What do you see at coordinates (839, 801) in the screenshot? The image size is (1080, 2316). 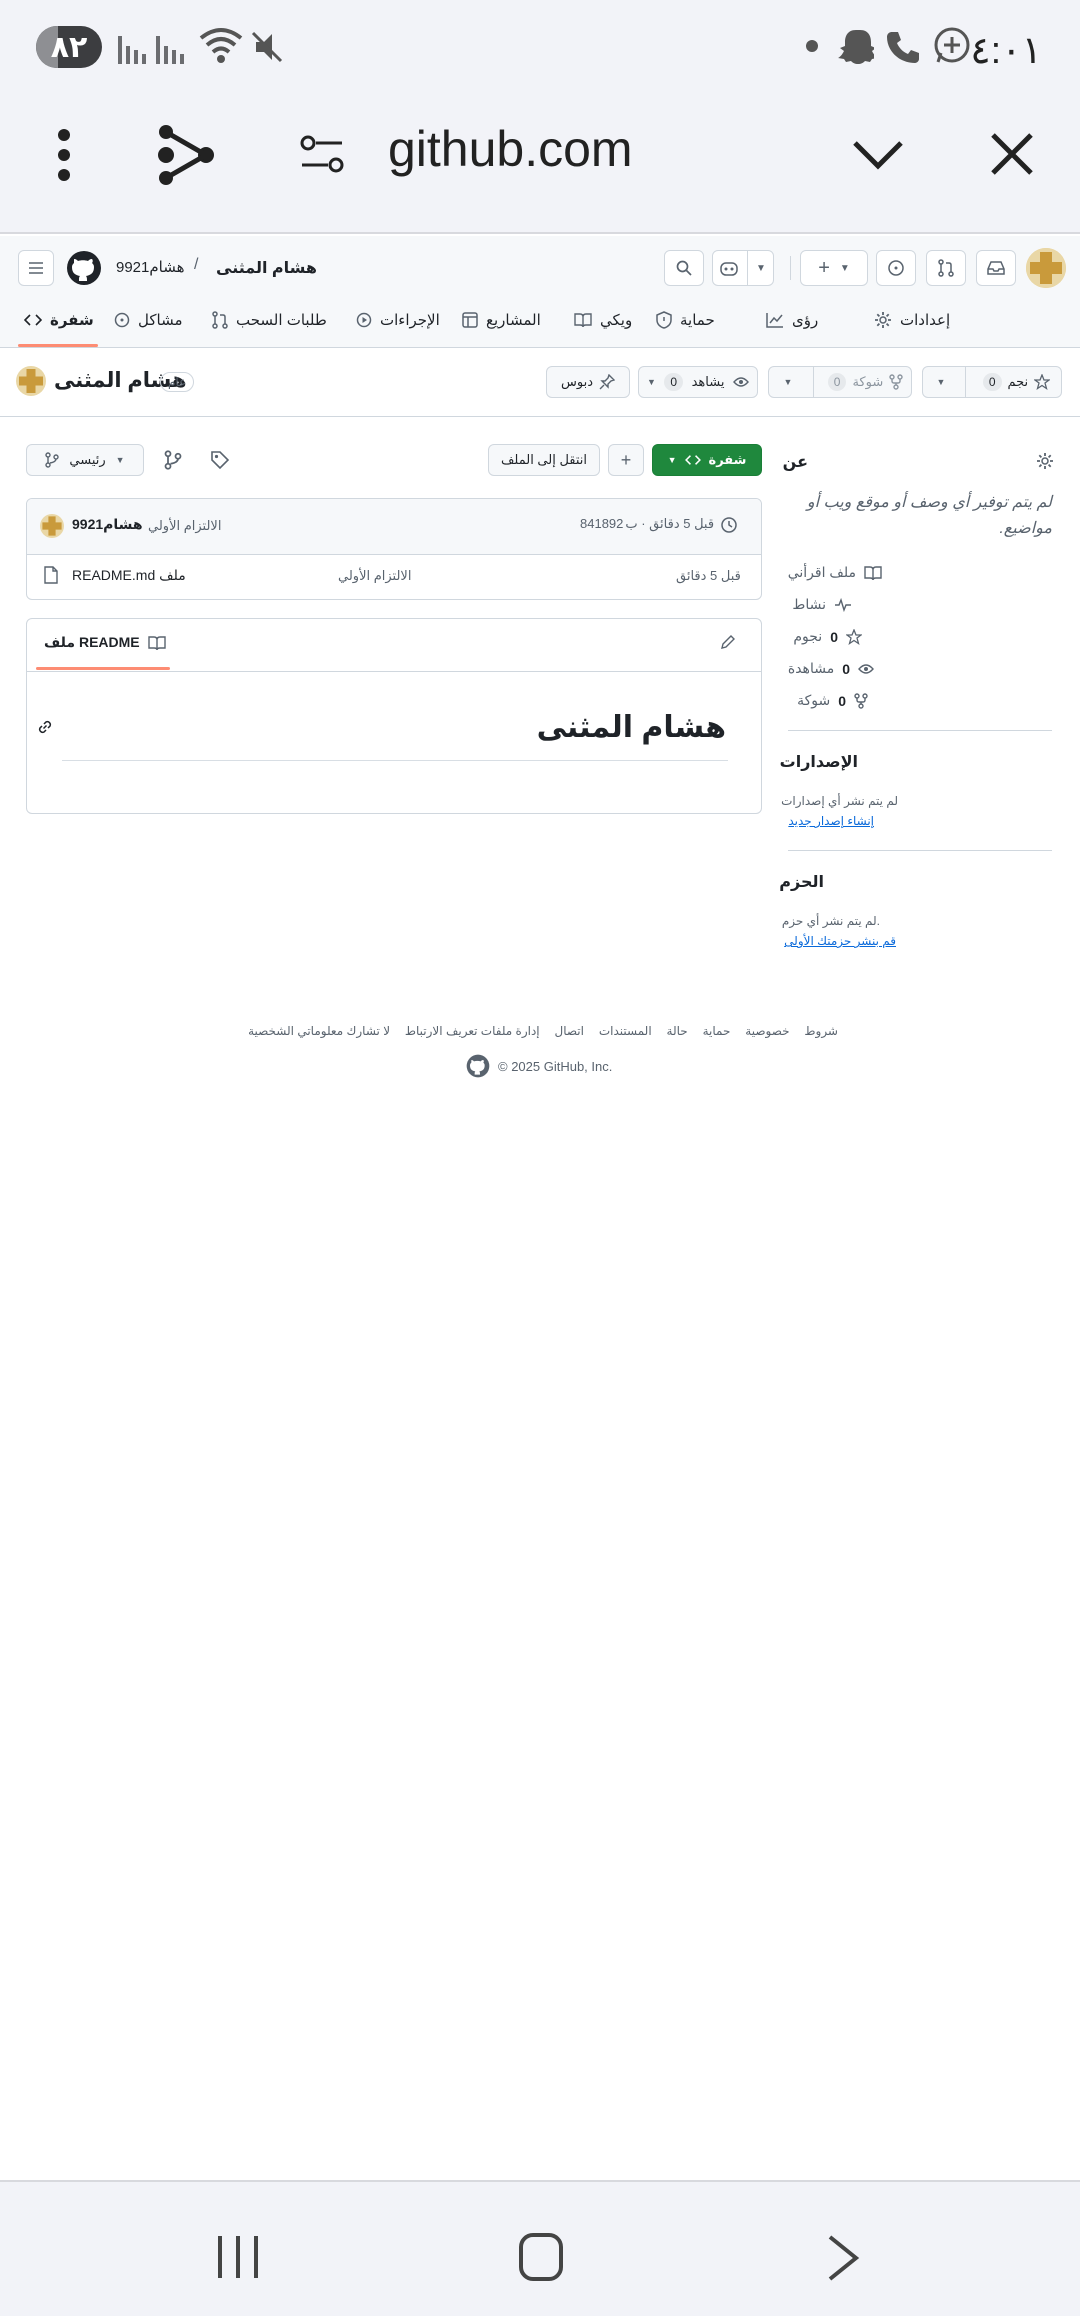 I see `releases-empty: لم يتم نشر أي إصدارات` at bounding box center [839, 801].